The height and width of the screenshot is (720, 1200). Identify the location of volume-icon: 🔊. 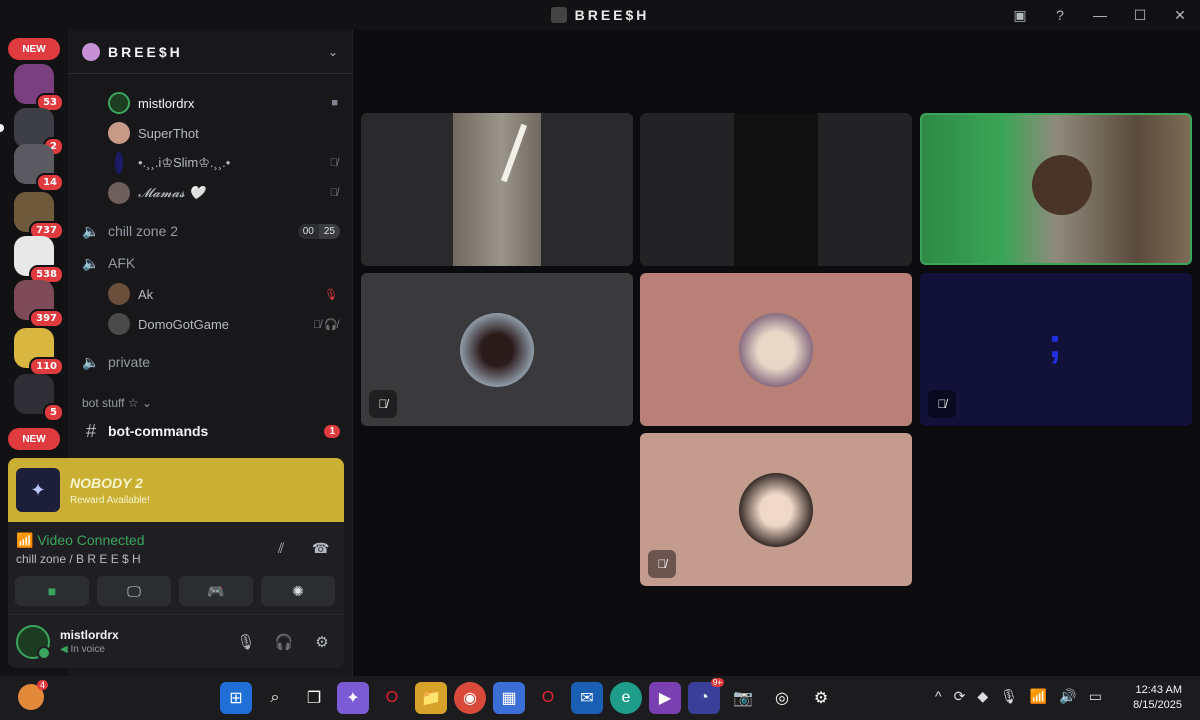
(1067, 696).